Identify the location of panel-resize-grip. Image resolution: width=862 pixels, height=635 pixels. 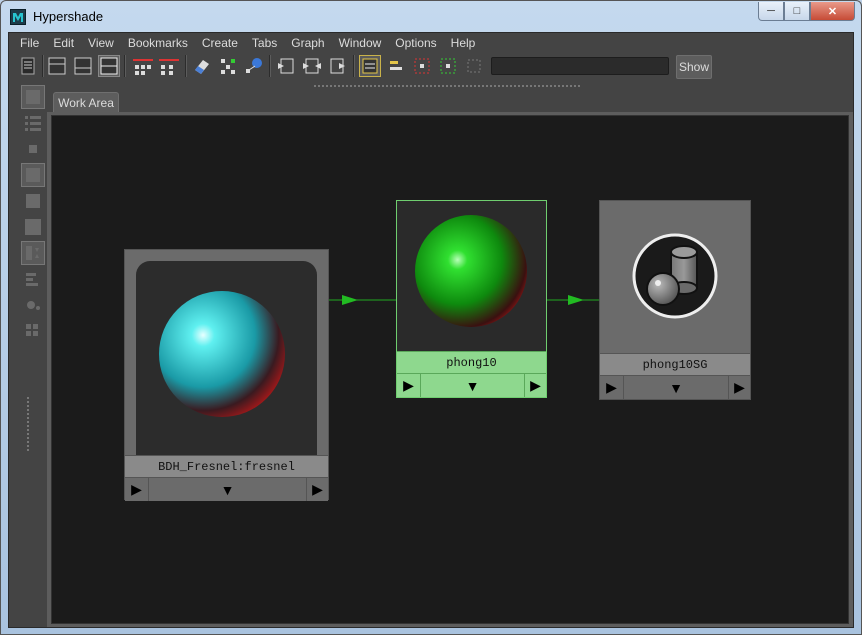
(447, 86).